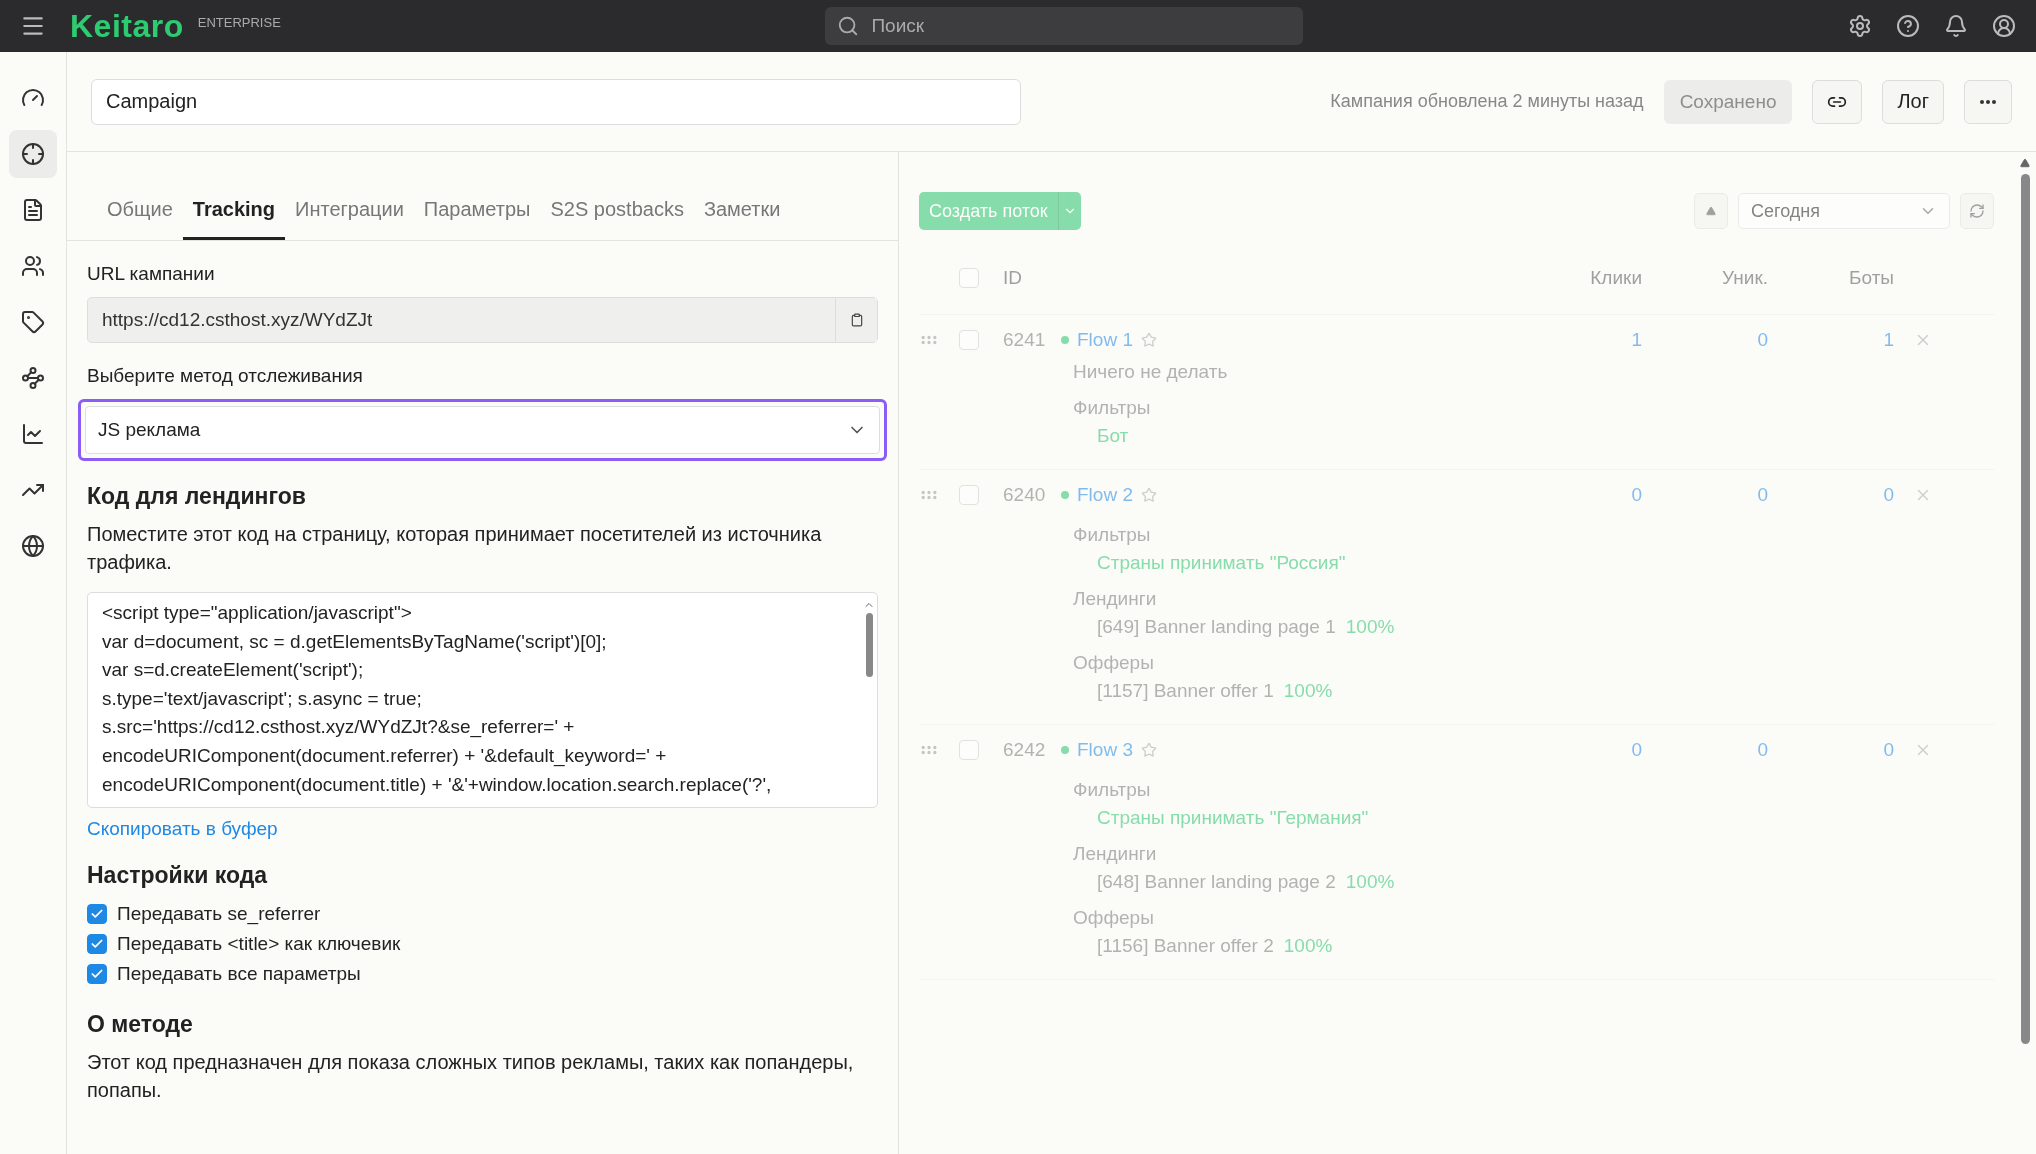  I want to click on item-name: [1156] Banner offer 2, so click(1185, 946).